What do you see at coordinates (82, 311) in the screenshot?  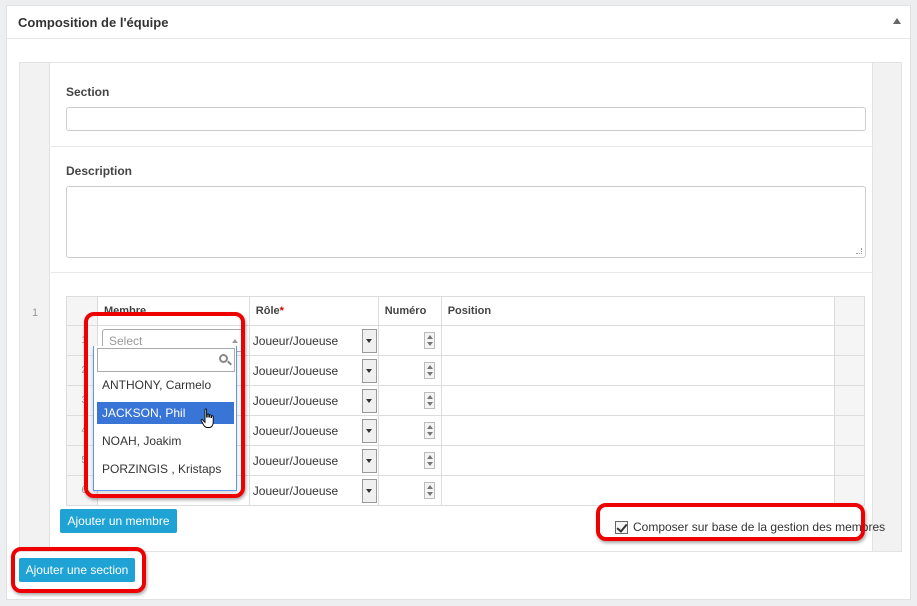 I see `header-index` at bounding box center [82, 311].